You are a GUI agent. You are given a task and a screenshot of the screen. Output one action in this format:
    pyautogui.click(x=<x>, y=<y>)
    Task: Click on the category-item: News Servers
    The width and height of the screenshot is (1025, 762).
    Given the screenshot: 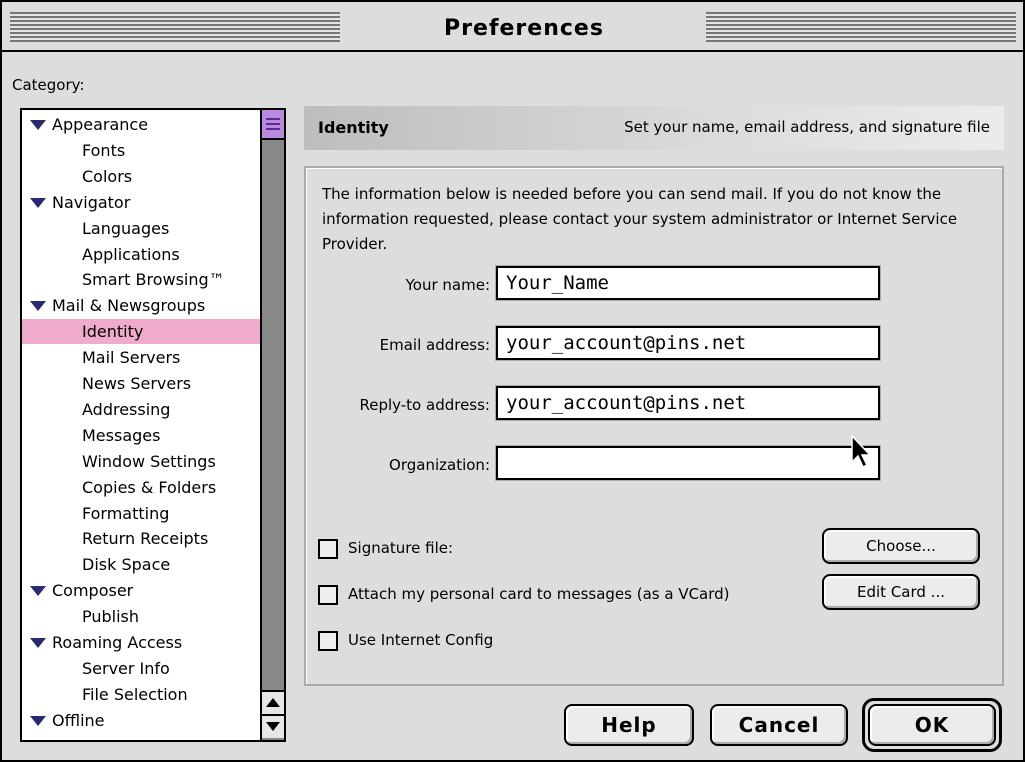 What is the action you would take?
    pyautogui.click(x=141, y=383)
    